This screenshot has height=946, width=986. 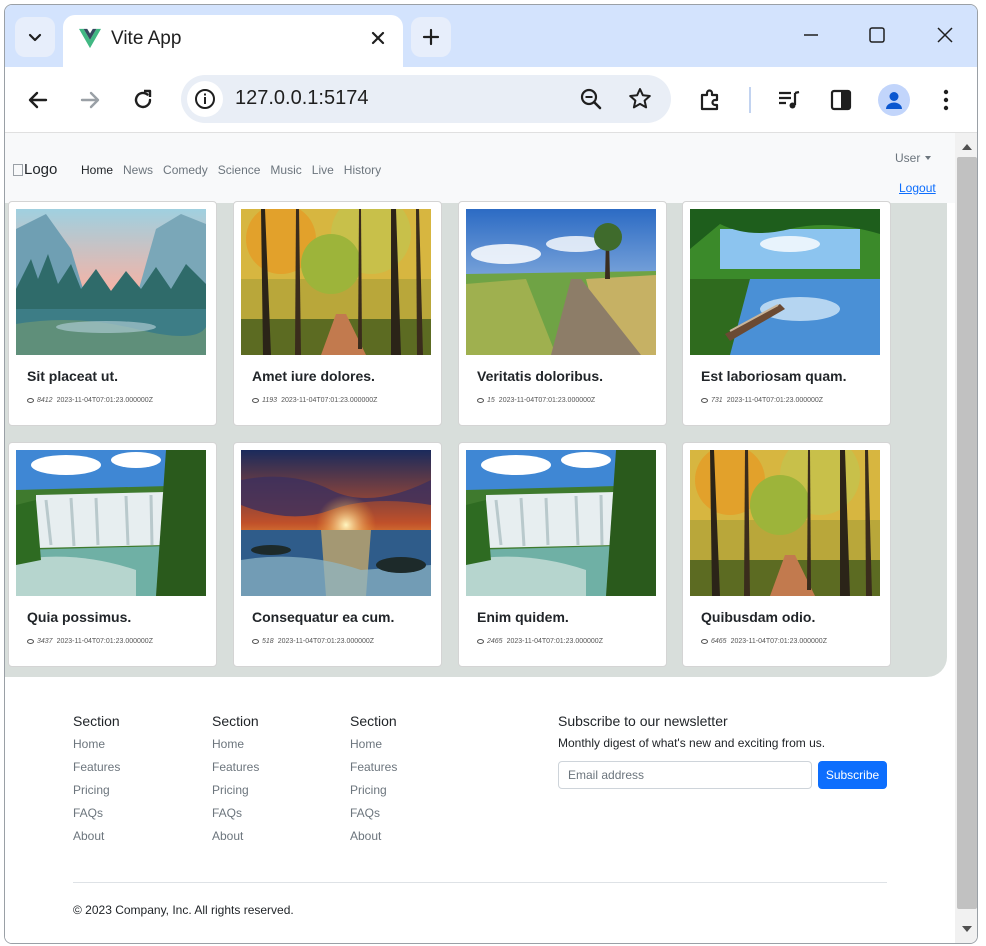 I want to click on card-meta: 8412 2023-11-04T07:01:23.000000Z, so click(x=90, y=400).